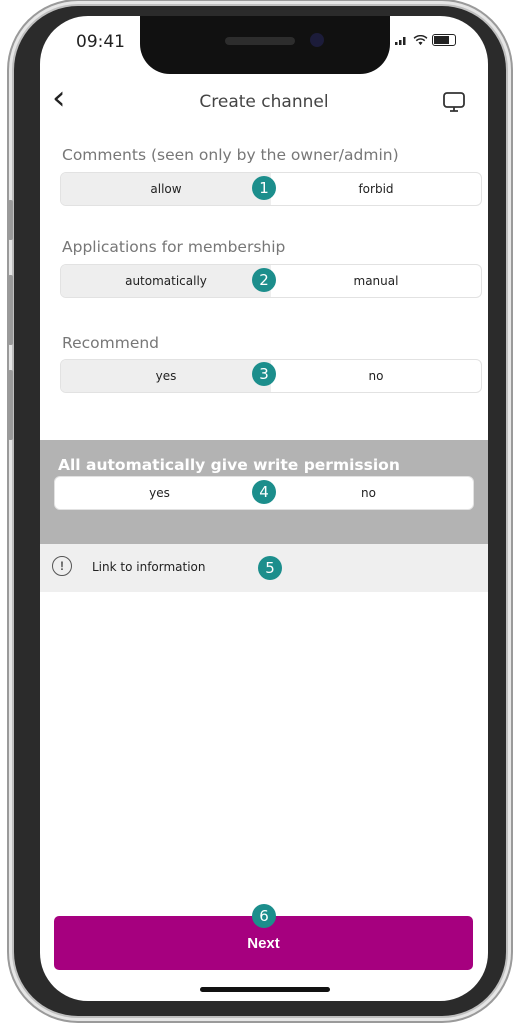 Image resolution: width=515 pixels, height=1030 pixels. What do you see at coordinates (264, 188) in the screenshot?
I see `annotation-marker: 1` at bounding box center [264, 188].